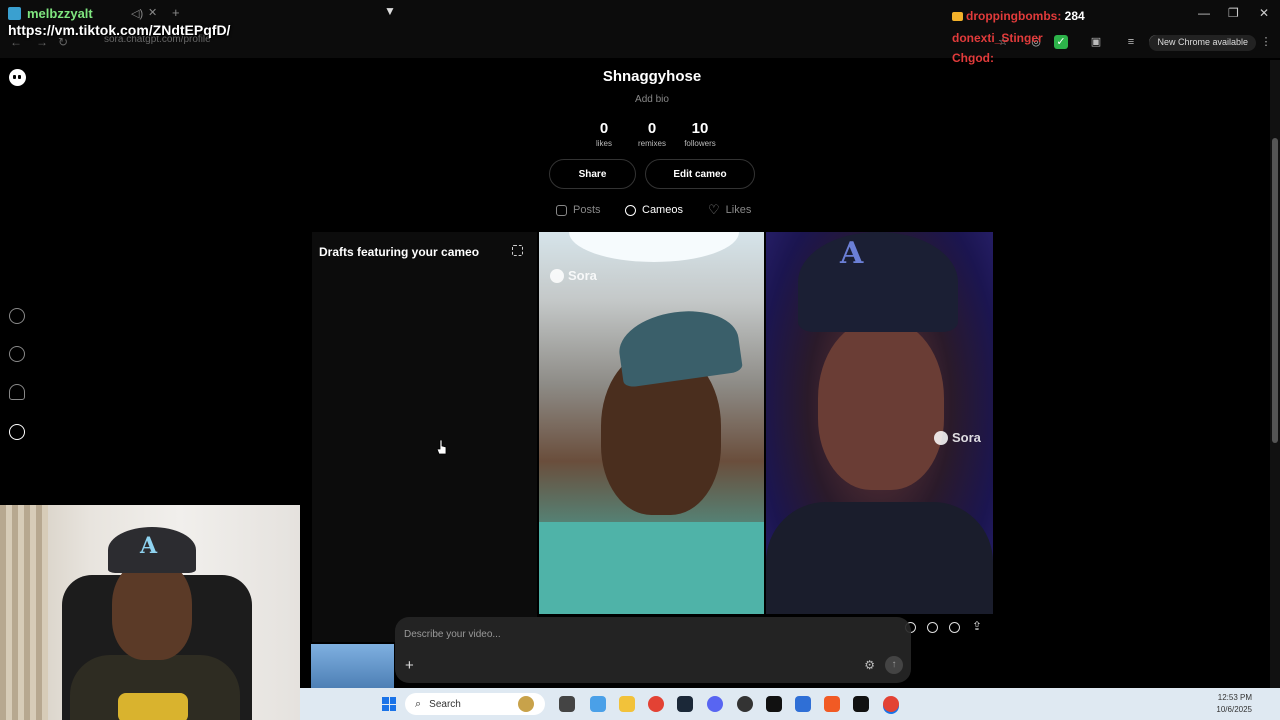  What do you see at coordinates (17, 392) in the screenshot?
I see `notification-bell-icon` at bounding box center [17, 392].